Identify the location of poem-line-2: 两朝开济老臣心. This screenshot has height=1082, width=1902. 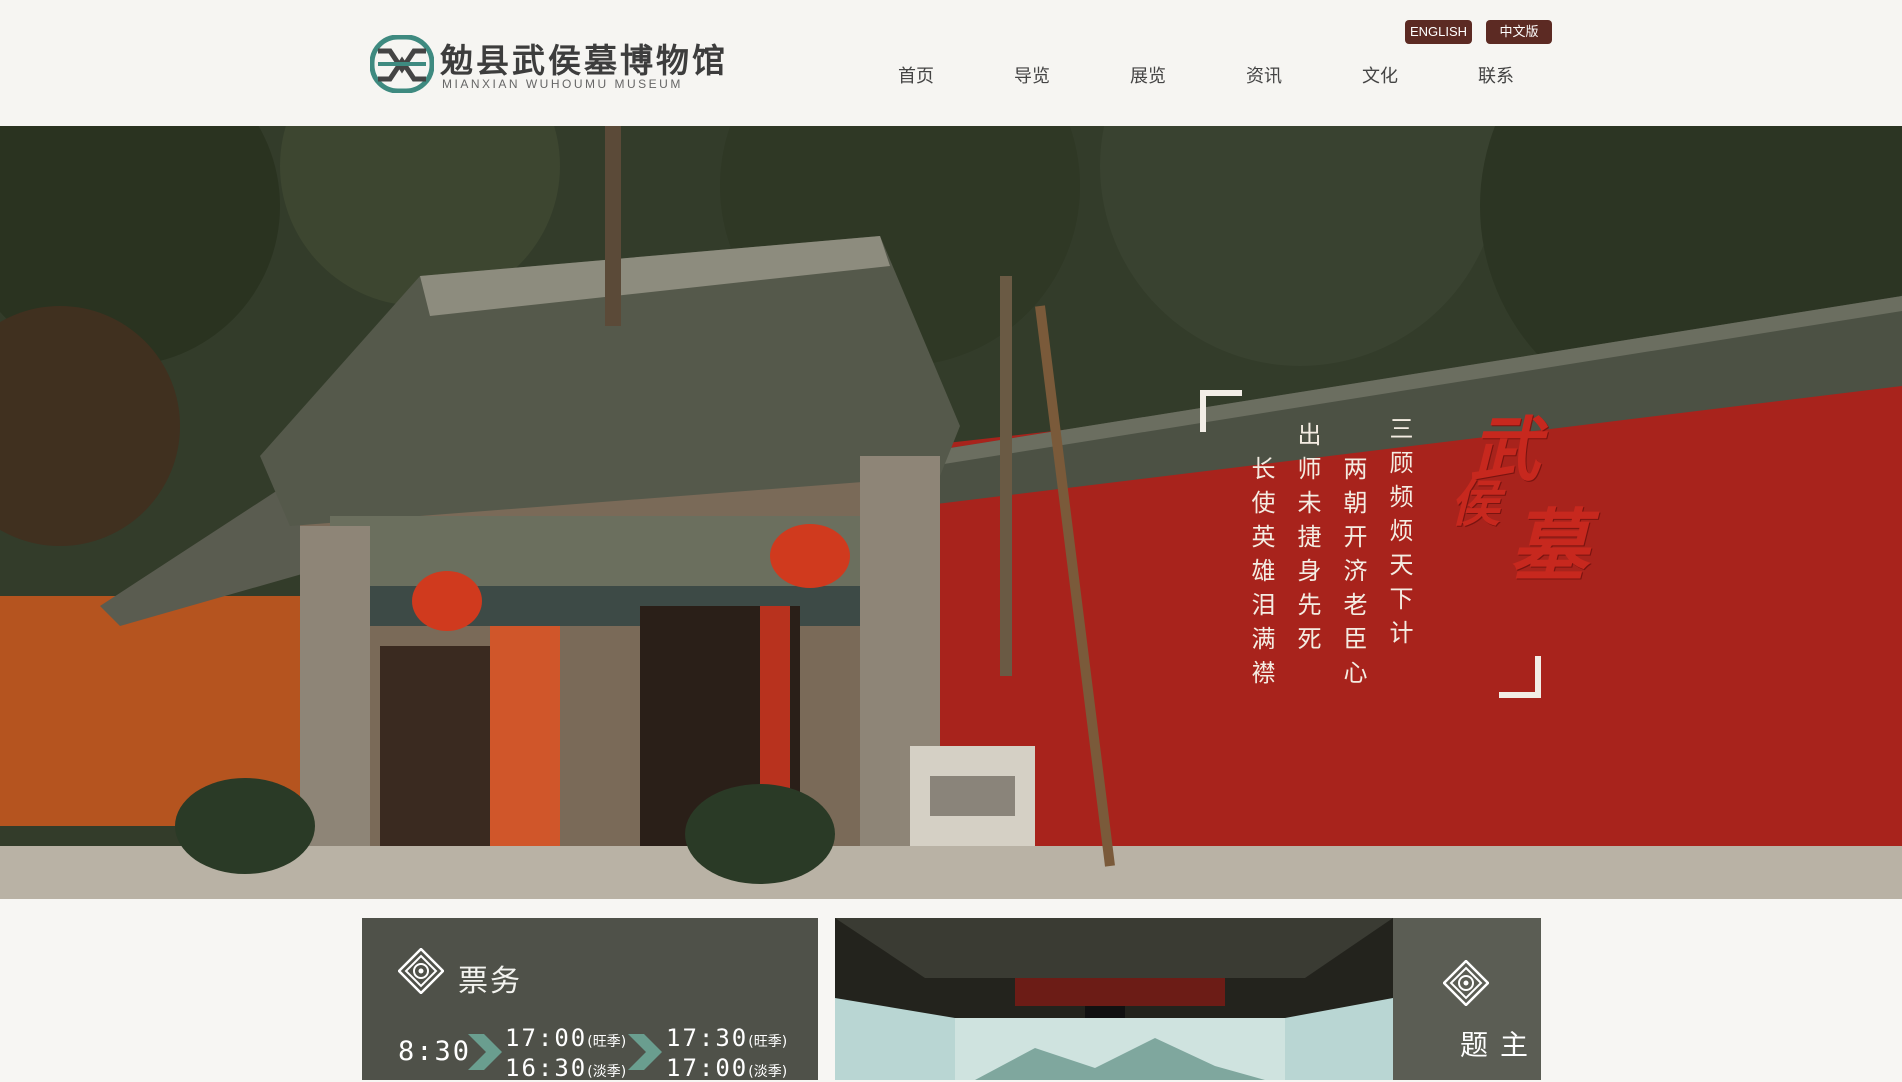
(1353, 575).